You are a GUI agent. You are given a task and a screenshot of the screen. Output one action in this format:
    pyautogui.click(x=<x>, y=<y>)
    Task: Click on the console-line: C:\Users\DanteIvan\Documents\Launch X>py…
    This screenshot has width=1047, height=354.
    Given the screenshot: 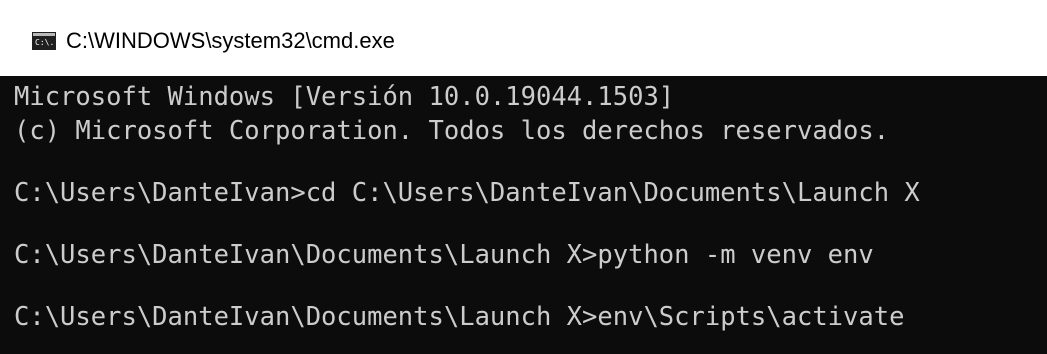 What is the action you would take?
    pyautogui.click(x=444, y=255)
    